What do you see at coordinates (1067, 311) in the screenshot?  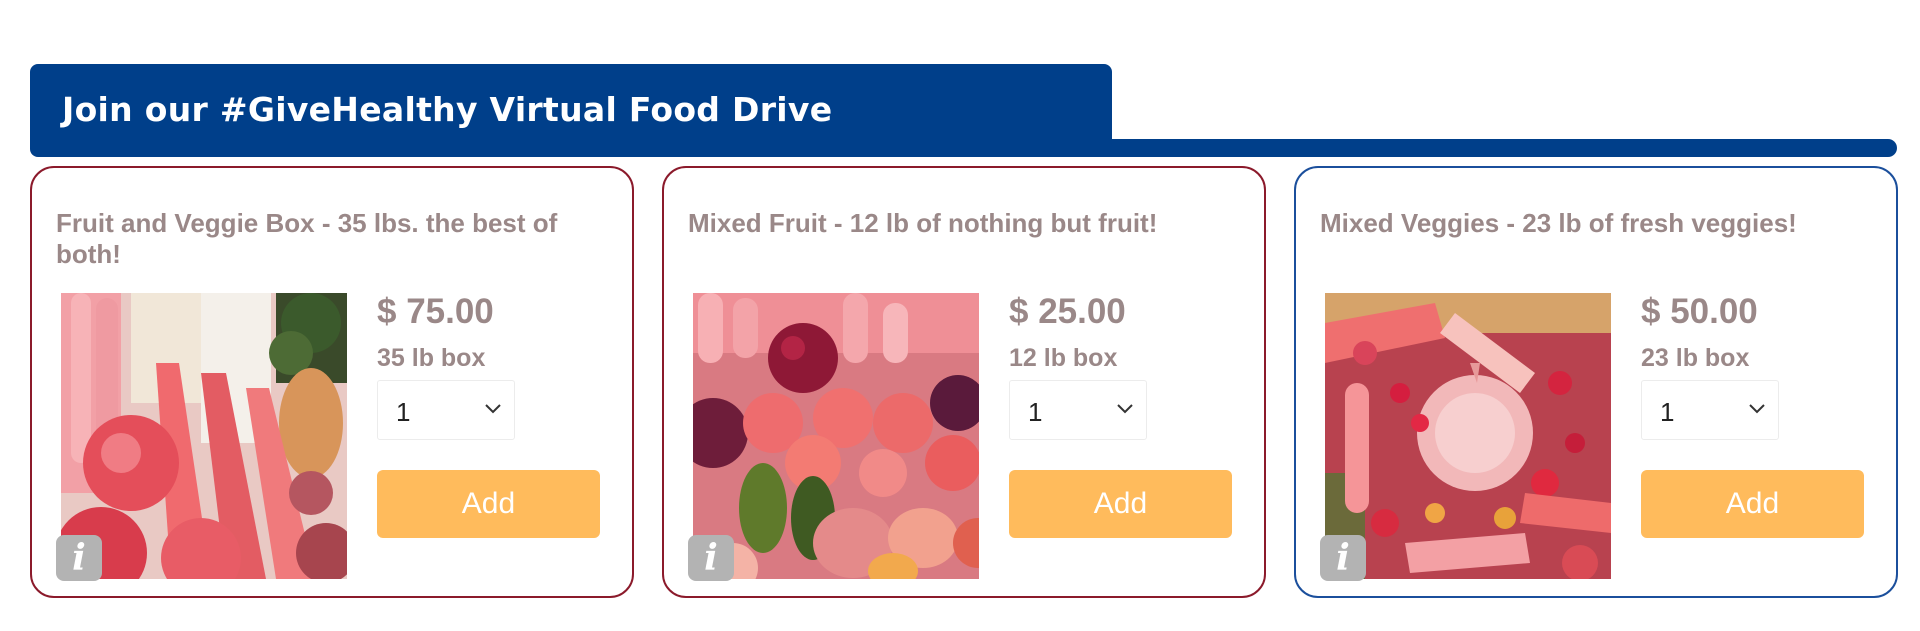 I see `product-price: $ 25.00` at bounding box center [1067, 311].